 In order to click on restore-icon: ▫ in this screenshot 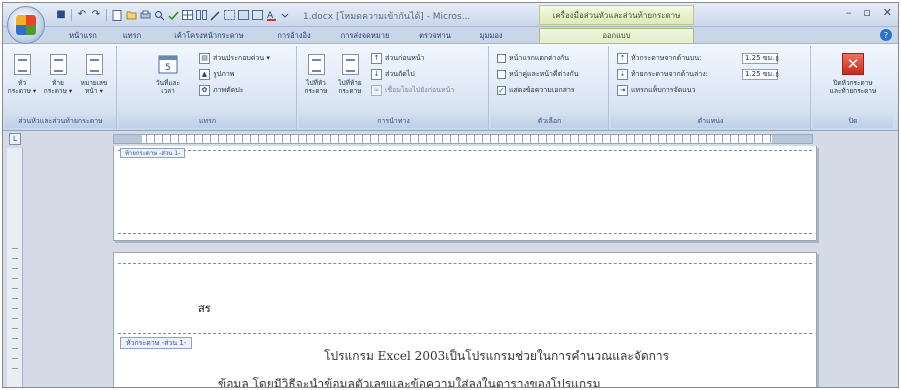, I will do `click(866, 12)`.